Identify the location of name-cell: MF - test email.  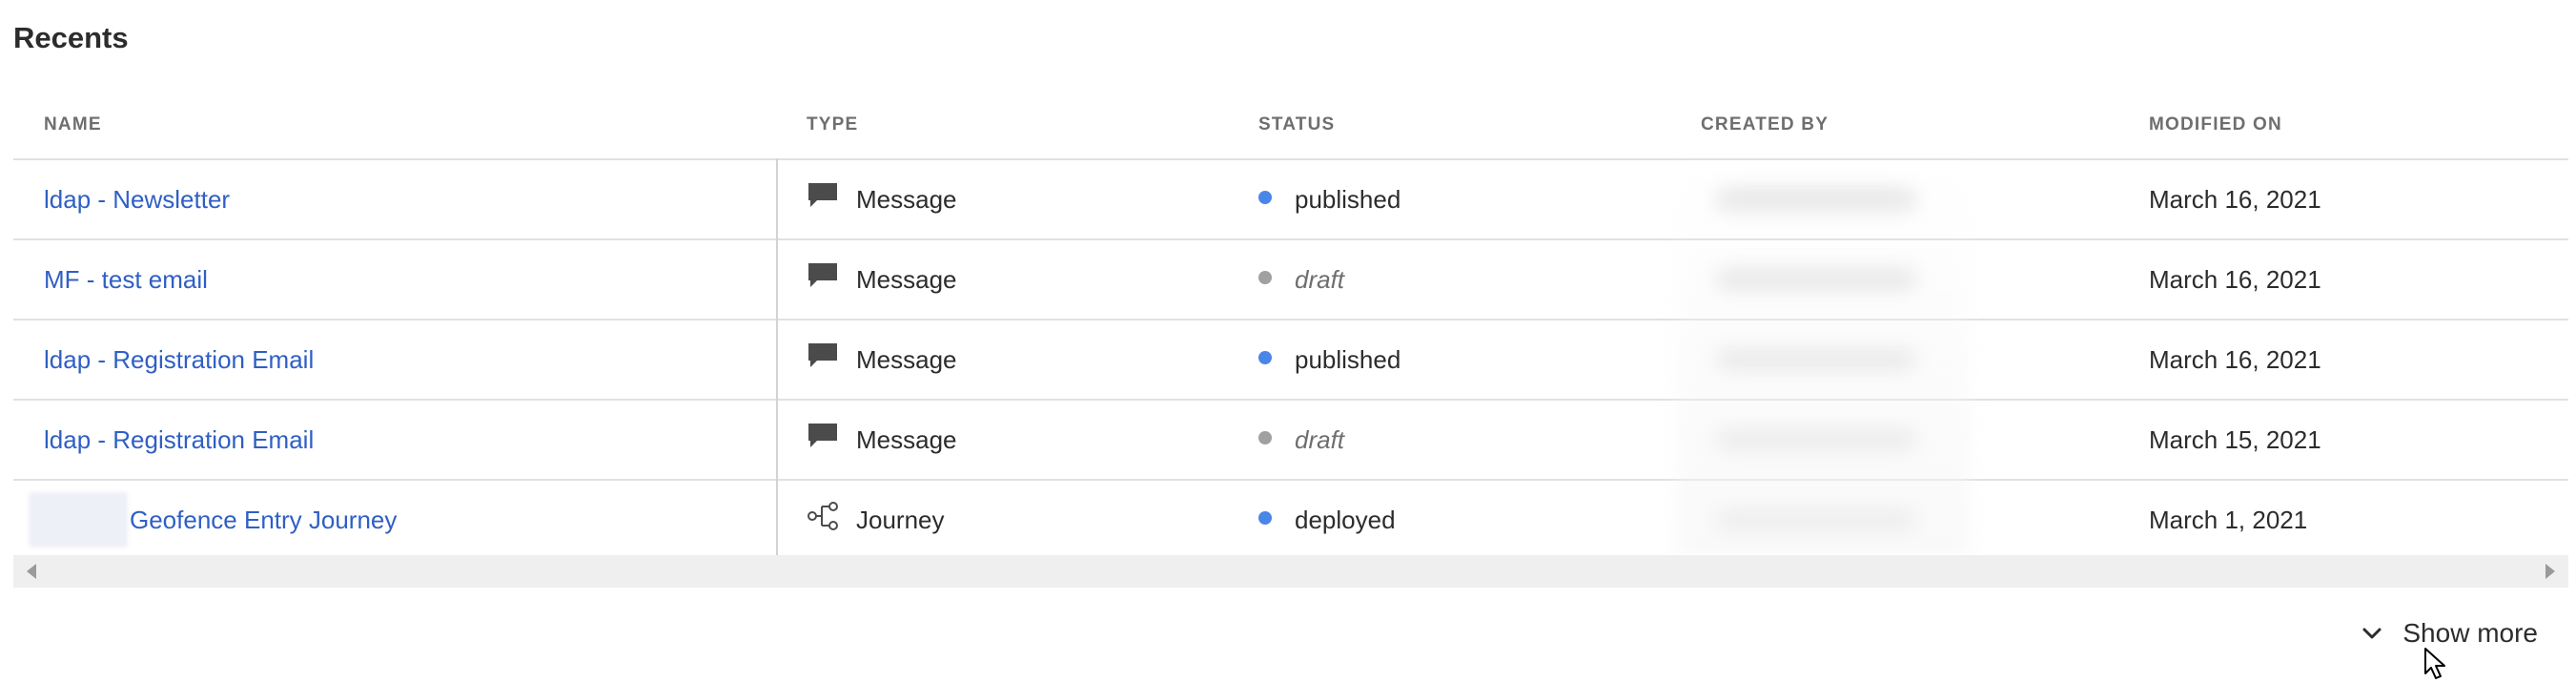
(415, 279).